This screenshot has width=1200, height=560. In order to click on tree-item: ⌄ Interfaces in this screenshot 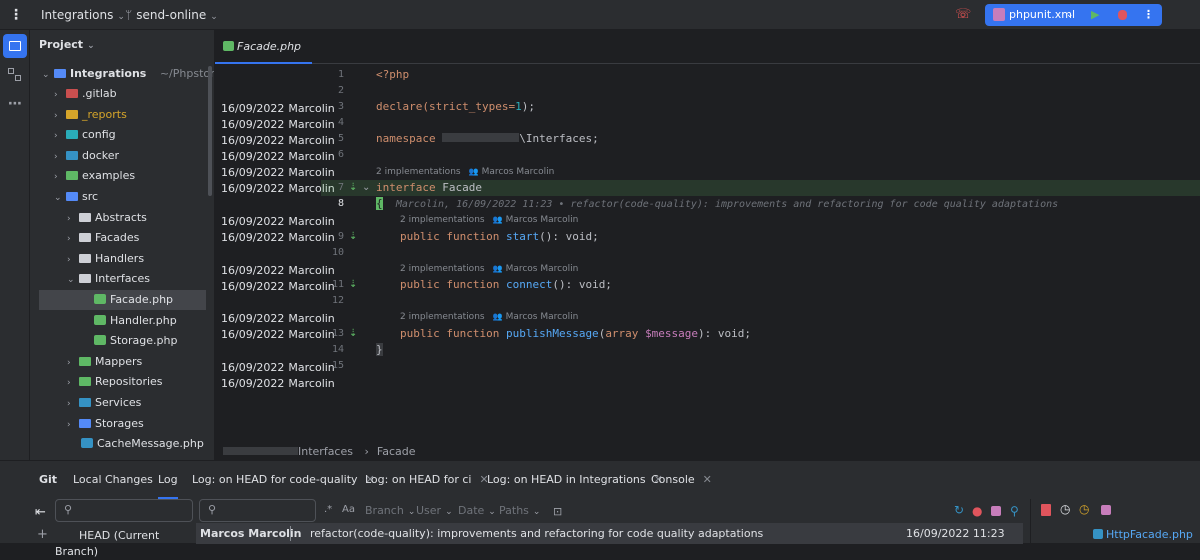, I will do `click(108, 279)`.